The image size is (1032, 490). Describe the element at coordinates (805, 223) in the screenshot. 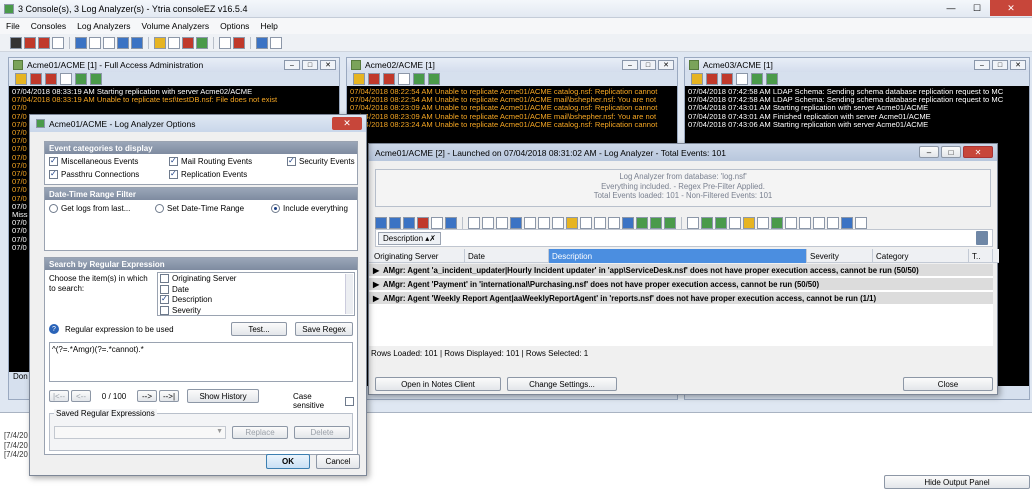

I see `bar6-icon` at that location.